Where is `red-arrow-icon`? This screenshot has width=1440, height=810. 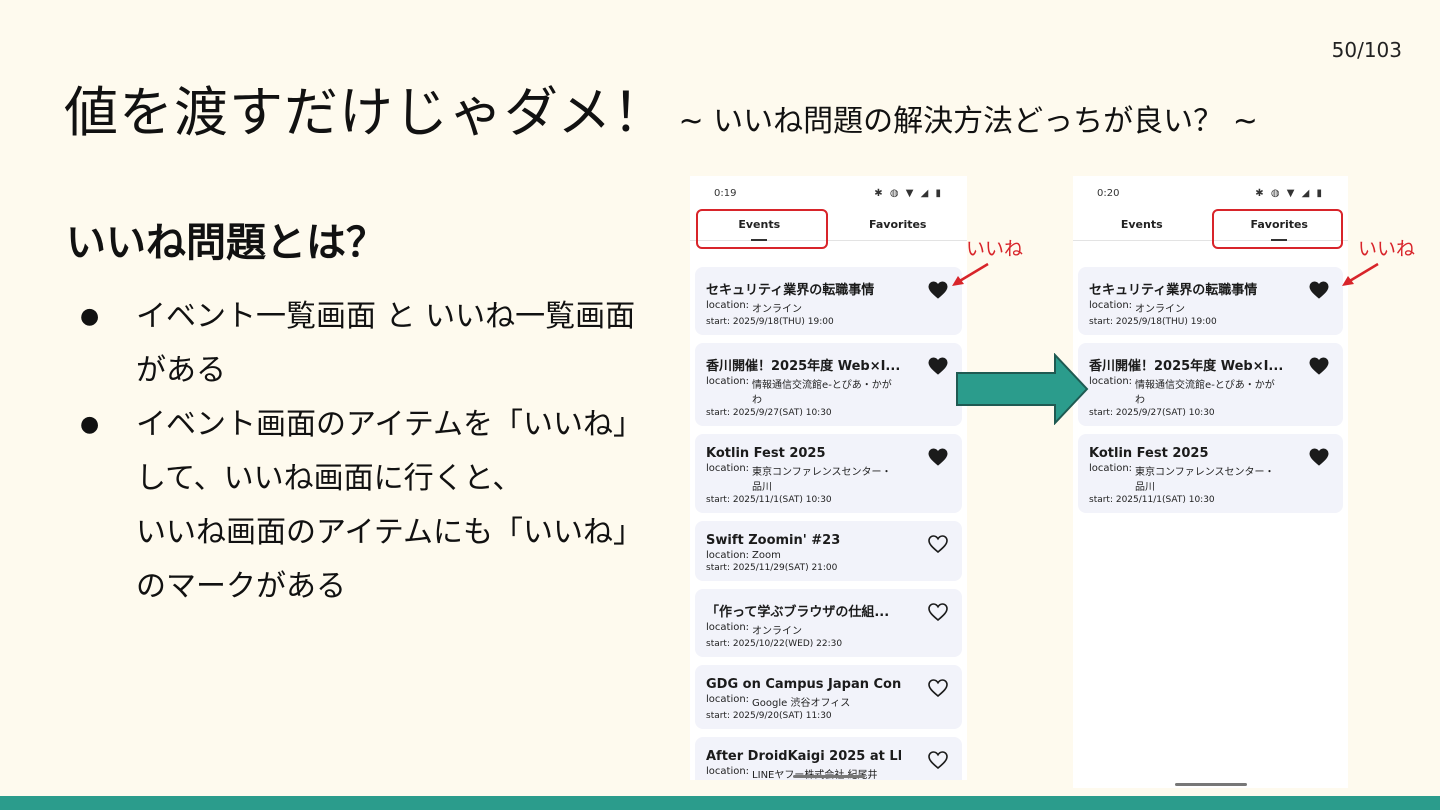
red-arrow-icon is located at coordinates (970, 274).